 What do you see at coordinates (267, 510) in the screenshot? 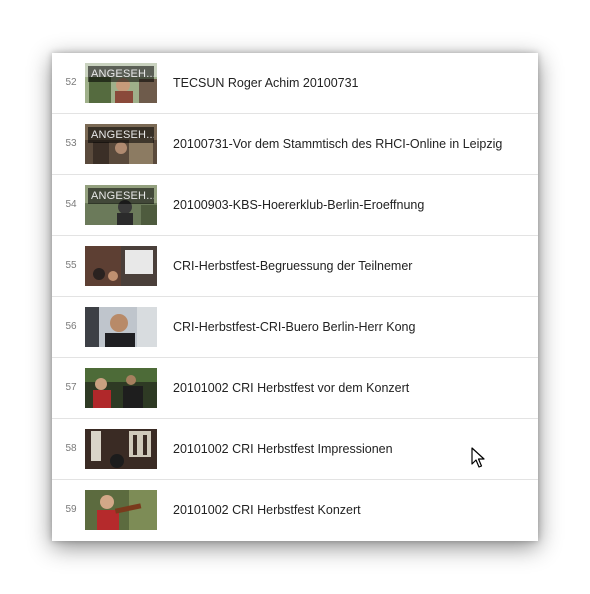
I see `video-title: 20101002 CRI Herbstfest Konzert` at bounding box center [267, 510].